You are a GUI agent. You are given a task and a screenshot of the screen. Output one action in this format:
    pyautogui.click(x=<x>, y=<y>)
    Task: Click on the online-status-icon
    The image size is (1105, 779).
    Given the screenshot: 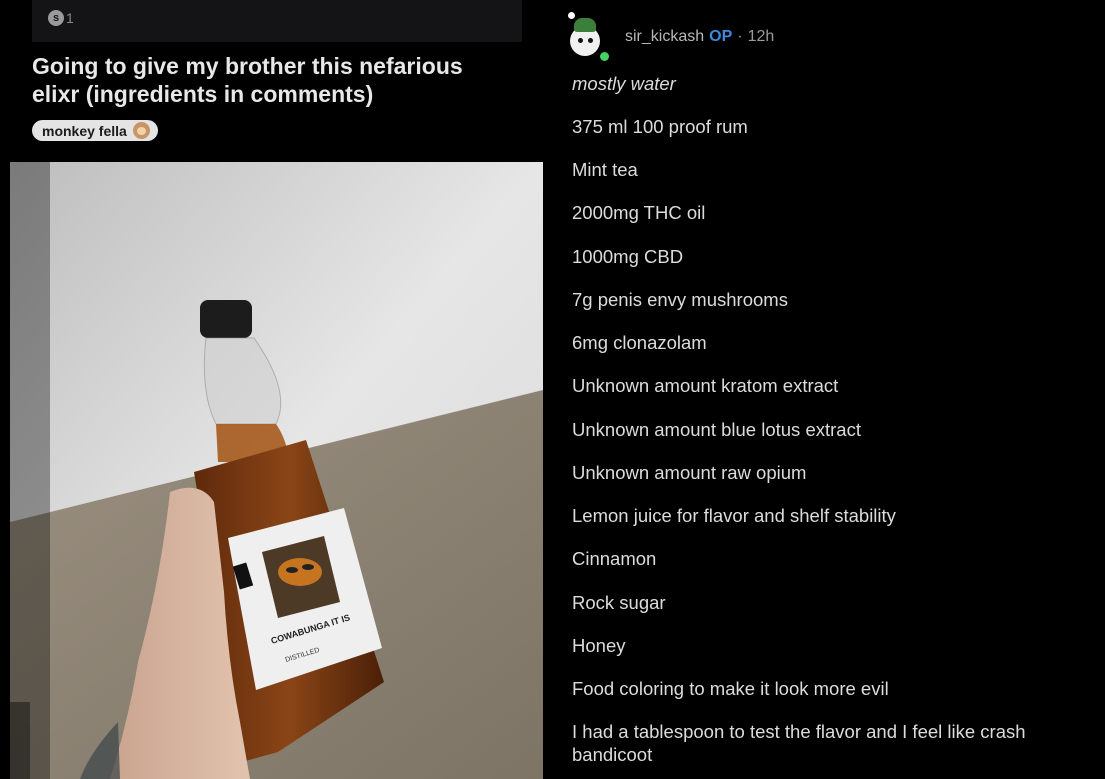 What is the action you would take?
    pyautogui.click(x=604, y=56)
    